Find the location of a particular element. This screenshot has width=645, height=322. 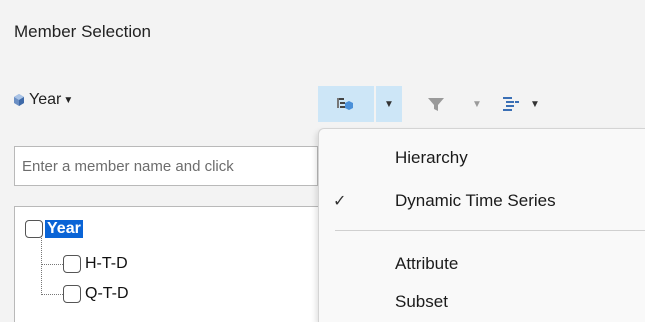

tree-item-label: H-T-D is located at coordinates (106, 263).